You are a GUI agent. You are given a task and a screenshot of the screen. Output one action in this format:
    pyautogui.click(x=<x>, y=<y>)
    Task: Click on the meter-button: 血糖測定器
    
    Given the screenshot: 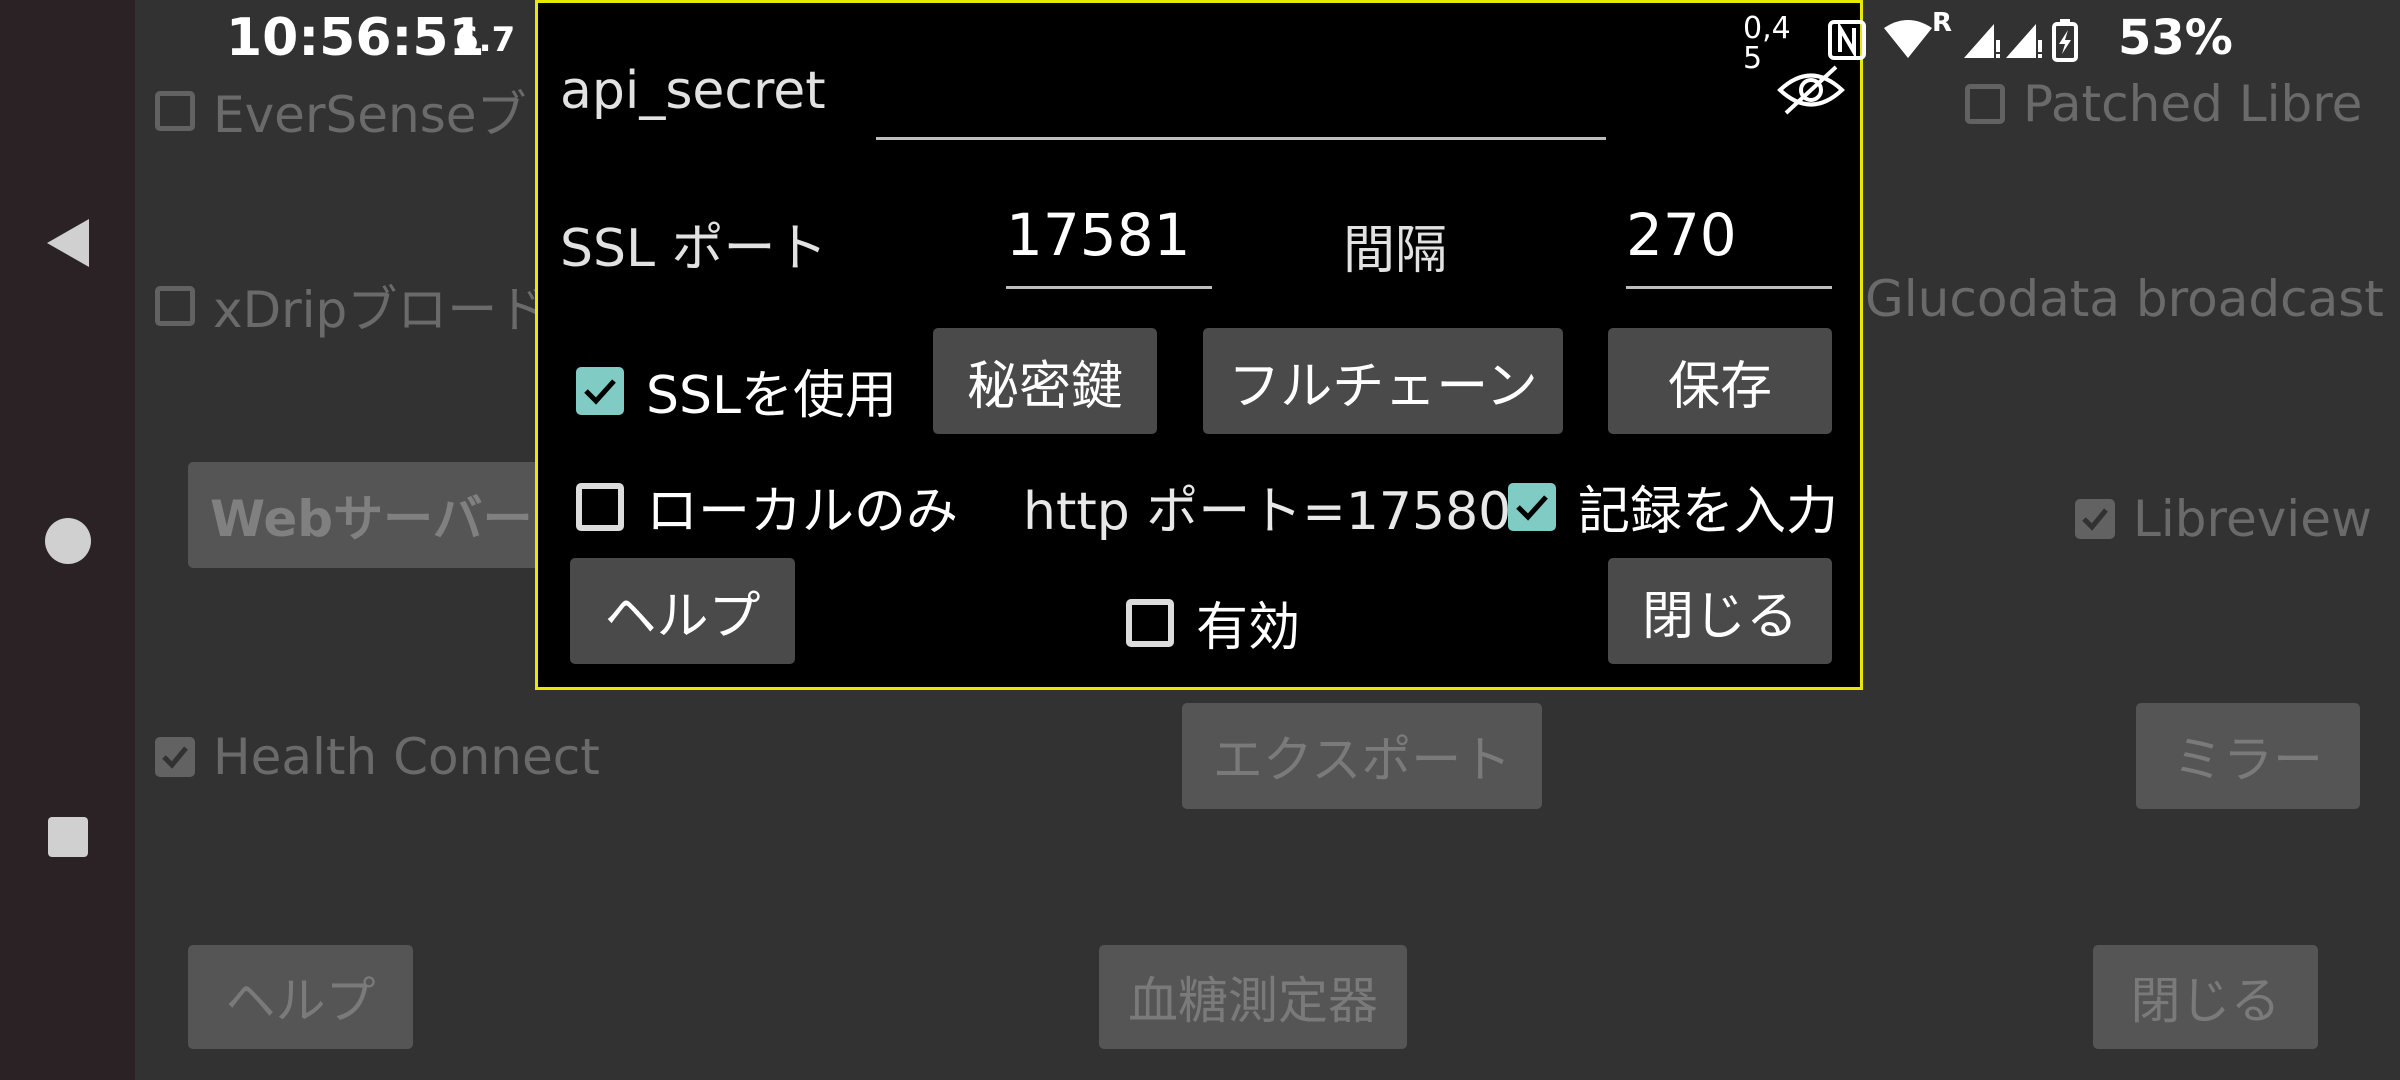 What is the action you would take?
    pyautogui.click(x=1253, y=997)
    